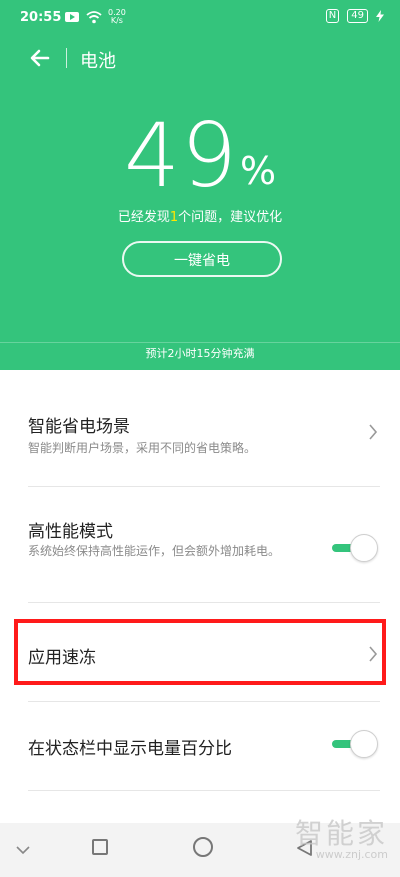 The height and width of the screenshot is (877, 400). Describe the element at coordinates (66, 58) in the screenshot. I see `header-separator` at that location.